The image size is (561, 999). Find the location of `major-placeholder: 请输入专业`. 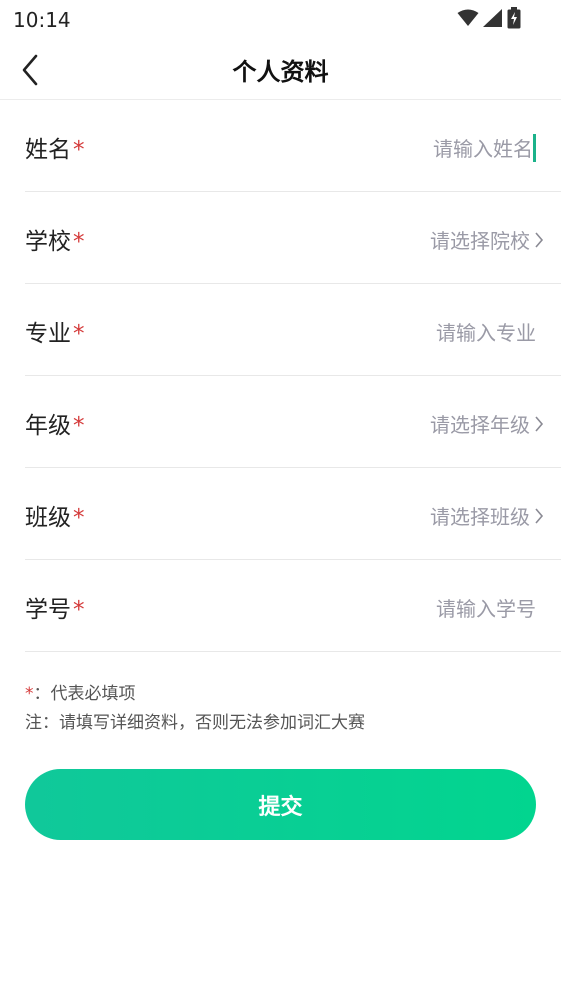

major-placeholder: 请输入专业 is located at coordinates (486, 333).